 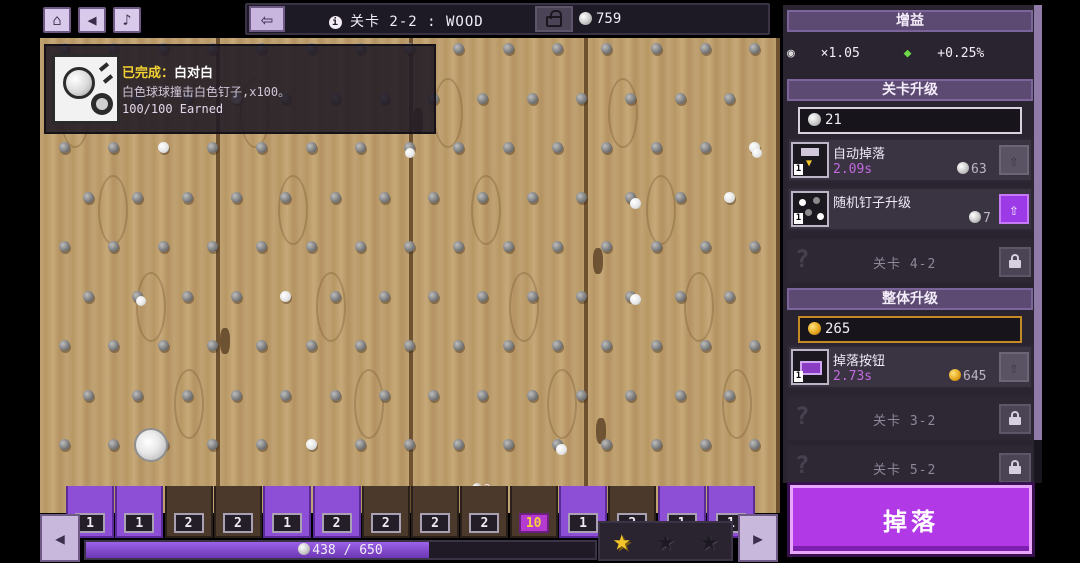 I want to click on upgrade-cost: 7, so click(x=980, y=218).